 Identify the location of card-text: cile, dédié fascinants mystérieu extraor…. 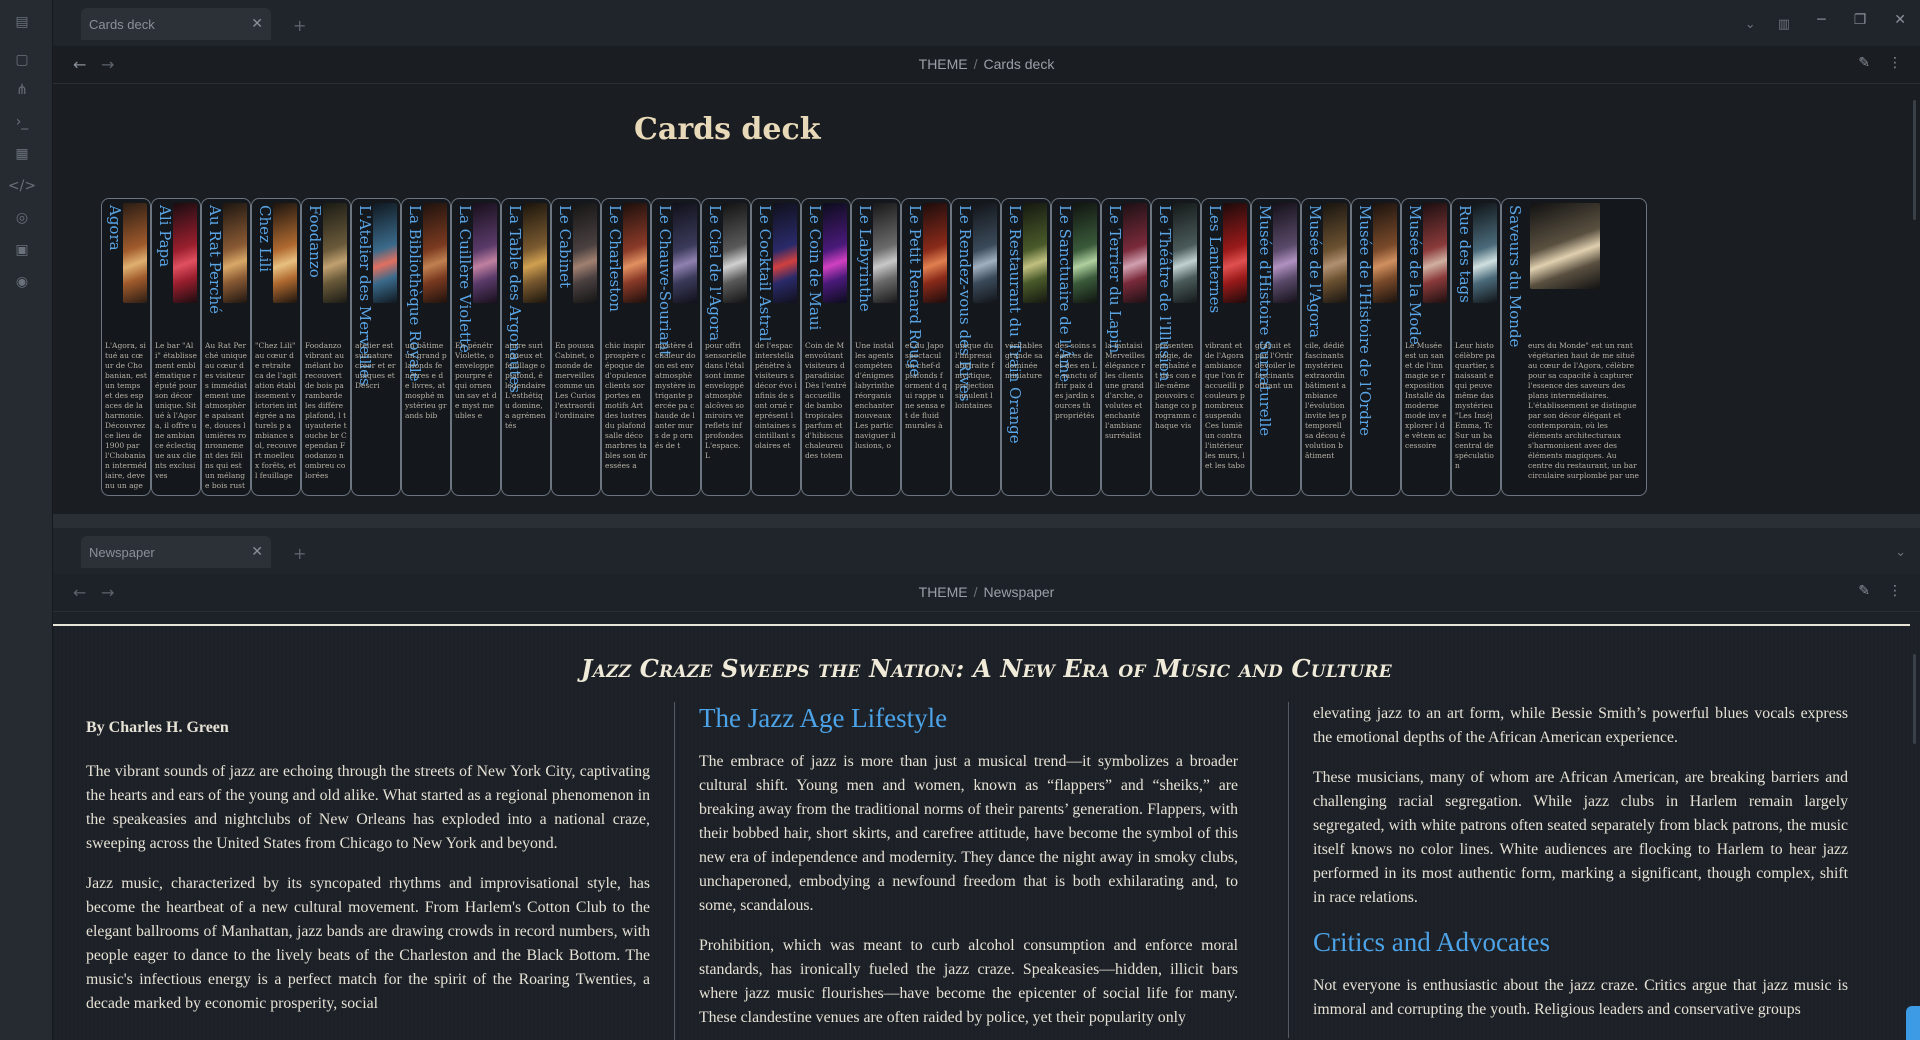
(1326, 400).